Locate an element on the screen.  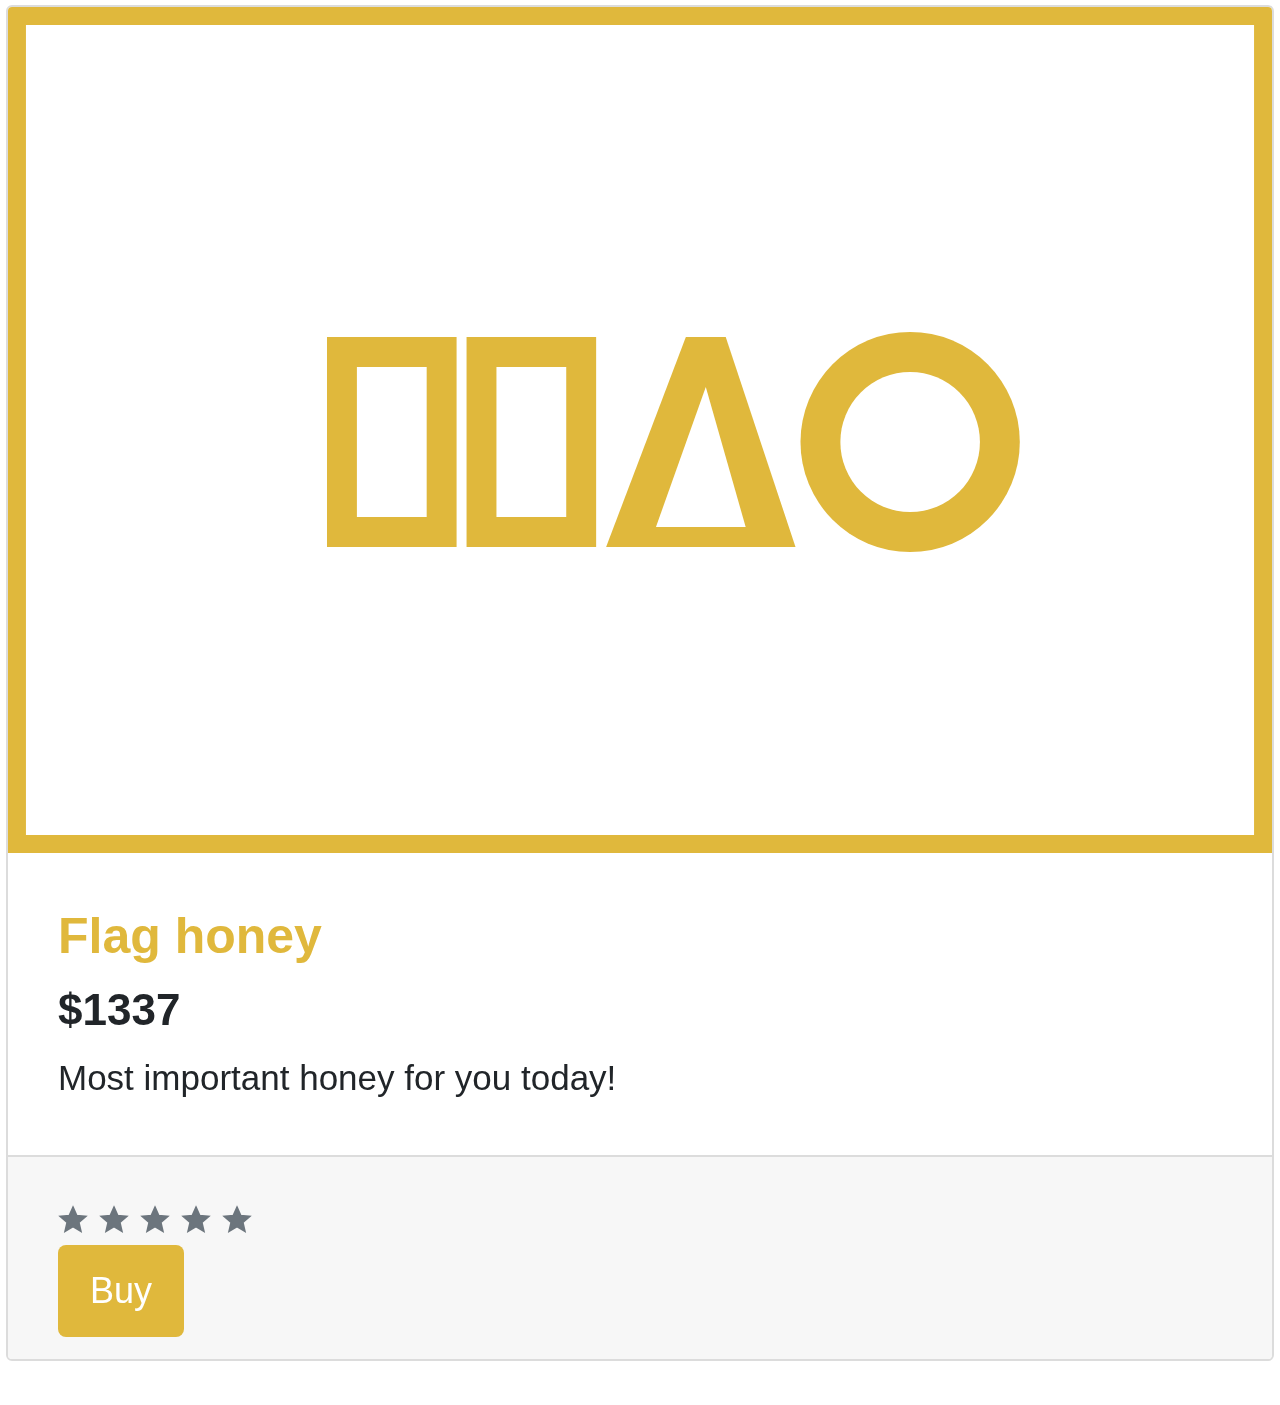
product-price: $1337 is located at coordinates (120, 1010).